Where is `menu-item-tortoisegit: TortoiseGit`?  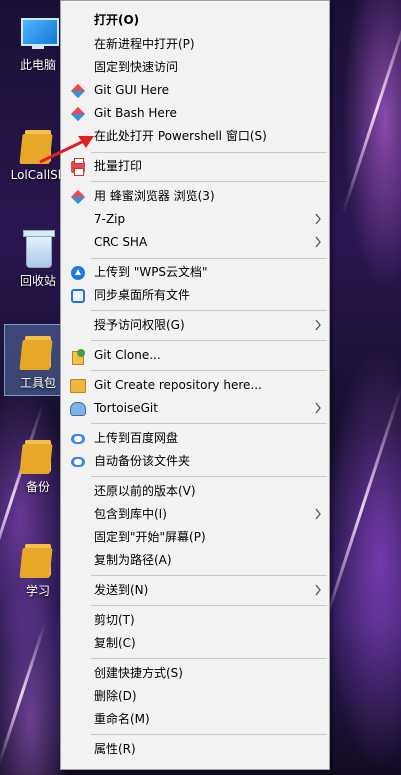 menu-item-tortoisegit: TortoiseGit is located at coordinates (195, 408).